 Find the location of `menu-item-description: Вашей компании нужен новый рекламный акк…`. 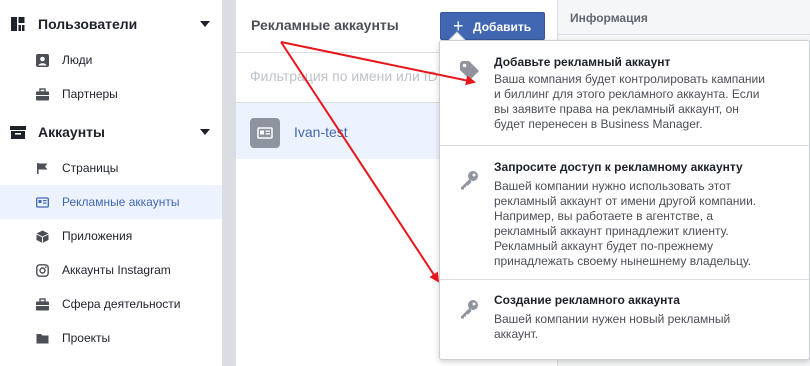

menu-item-description: Вашей компании нужен новый рекламный акк… is located at coordinates (612, 326).